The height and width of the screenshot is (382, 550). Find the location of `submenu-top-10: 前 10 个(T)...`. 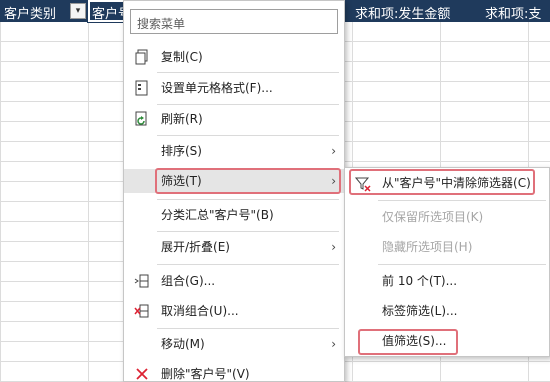

submenu-top-10: 前 10 个(T)... is located at coordinates (447, 281).